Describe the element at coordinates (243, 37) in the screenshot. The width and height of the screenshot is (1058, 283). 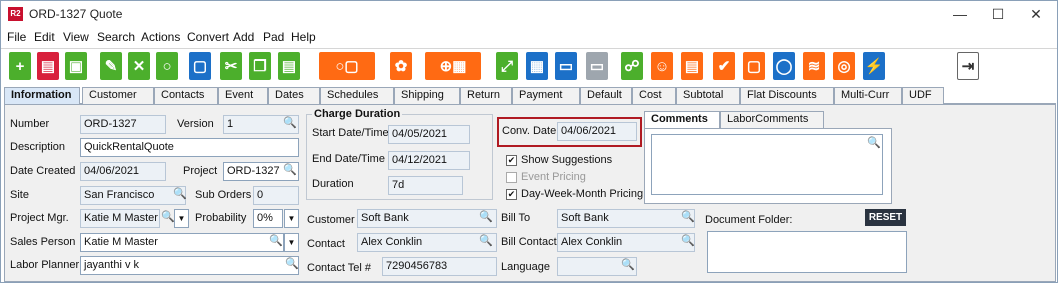
I see `menu-add: Add` at that location.